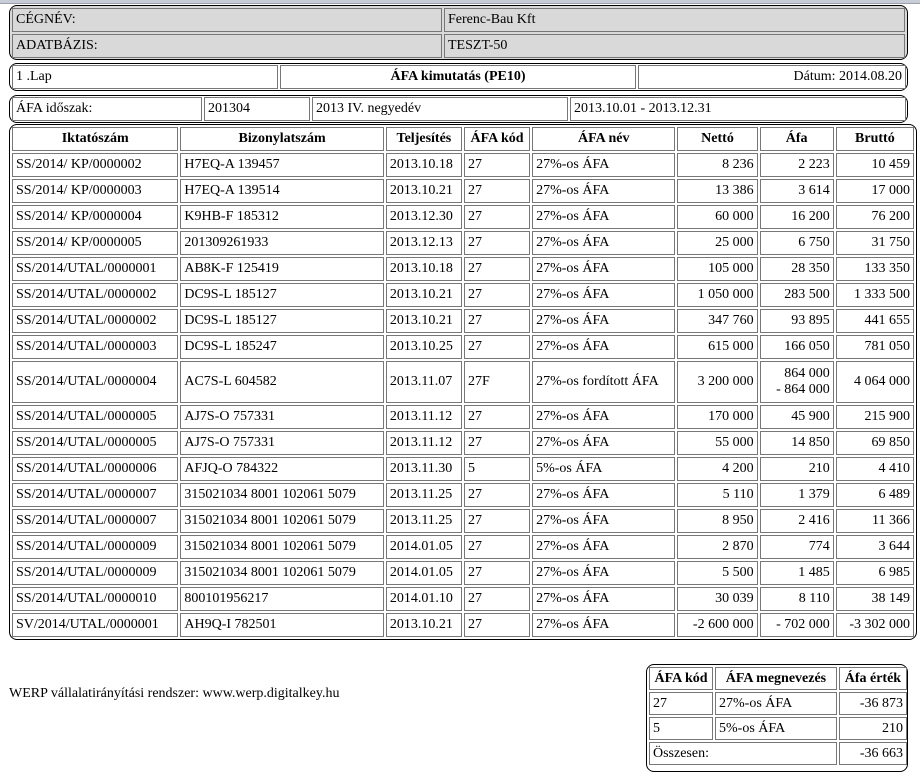 The height and width of the screenshot is (775, 920). Describe the element at coordinates (717, 547) in the screenshot. I see `cell-netto: 2 870` at that location.